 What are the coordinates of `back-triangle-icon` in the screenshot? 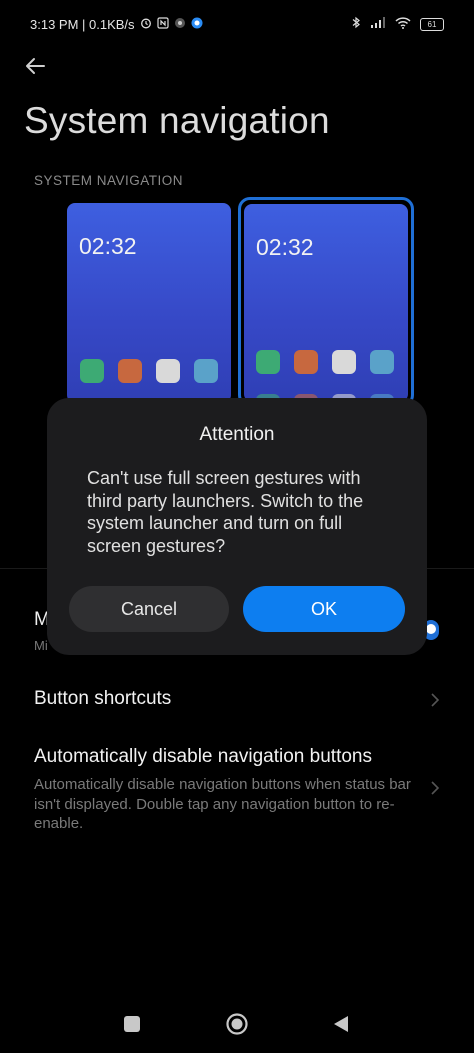 It's located at (341, 1024).